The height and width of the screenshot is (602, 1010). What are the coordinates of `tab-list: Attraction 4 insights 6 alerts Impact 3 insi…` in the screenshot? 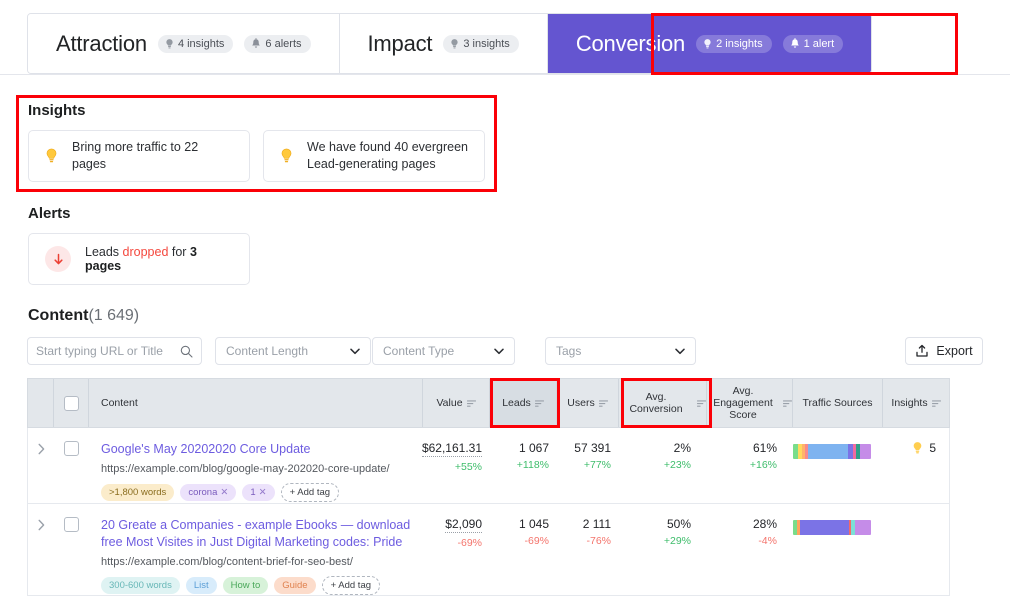 It's located at (450, 43).